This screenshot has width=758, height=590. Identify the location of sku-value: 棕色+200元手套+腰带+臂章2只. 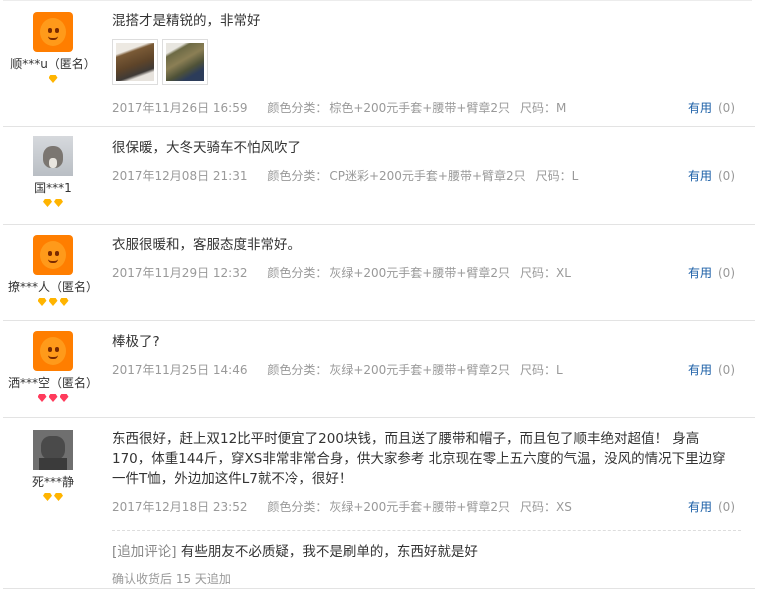
(420, 108).